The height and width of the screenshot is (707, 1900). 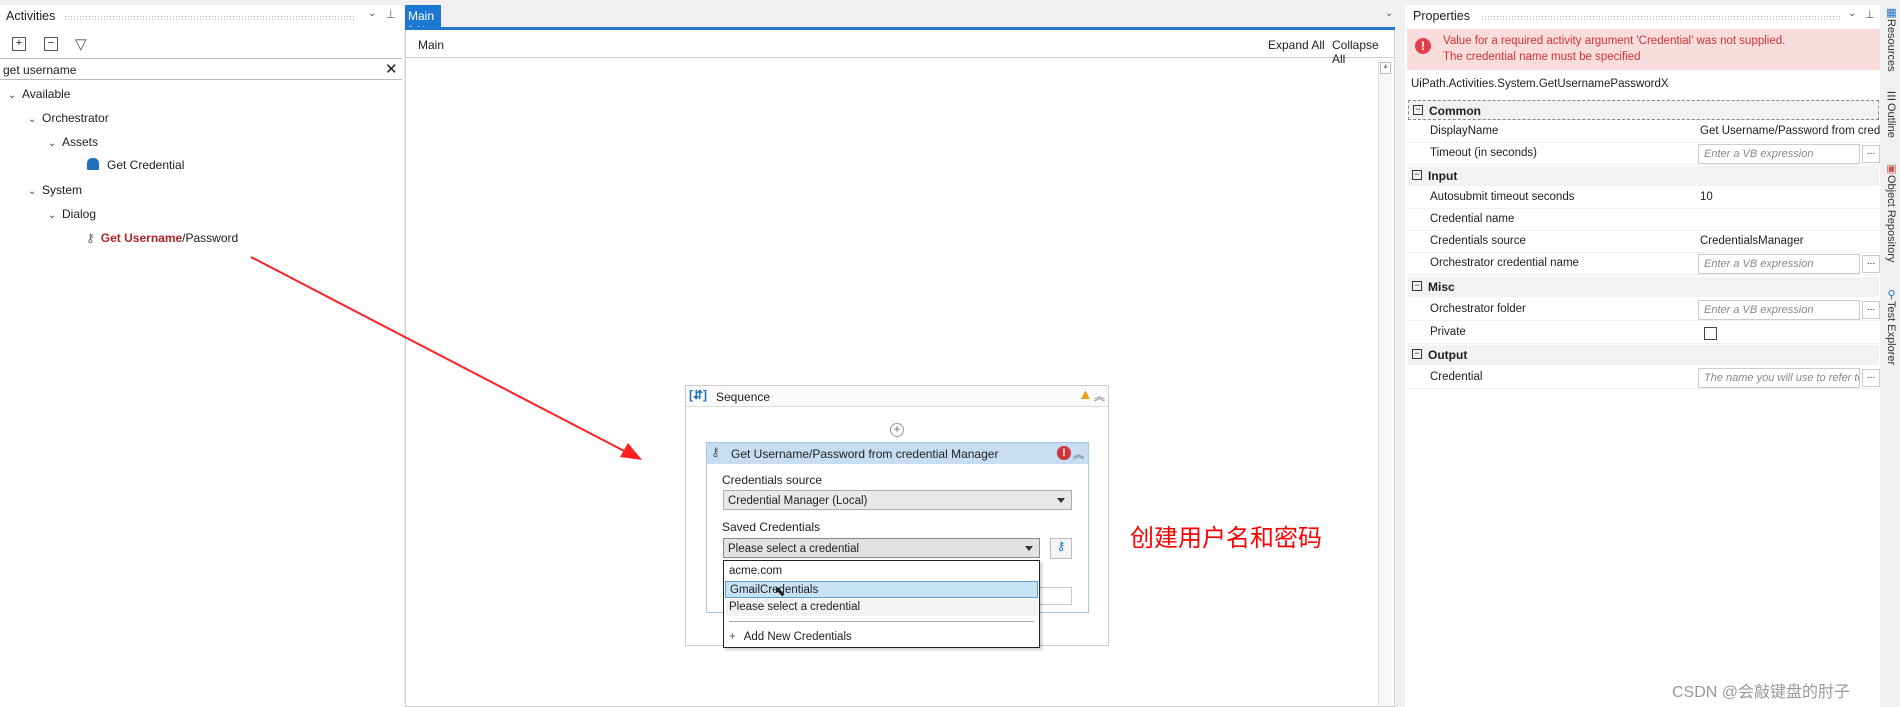 What do you see at coordinates (1643, 176) in the screenshot?
I see `category-input: − Input` at bounding box center [1643, 176].